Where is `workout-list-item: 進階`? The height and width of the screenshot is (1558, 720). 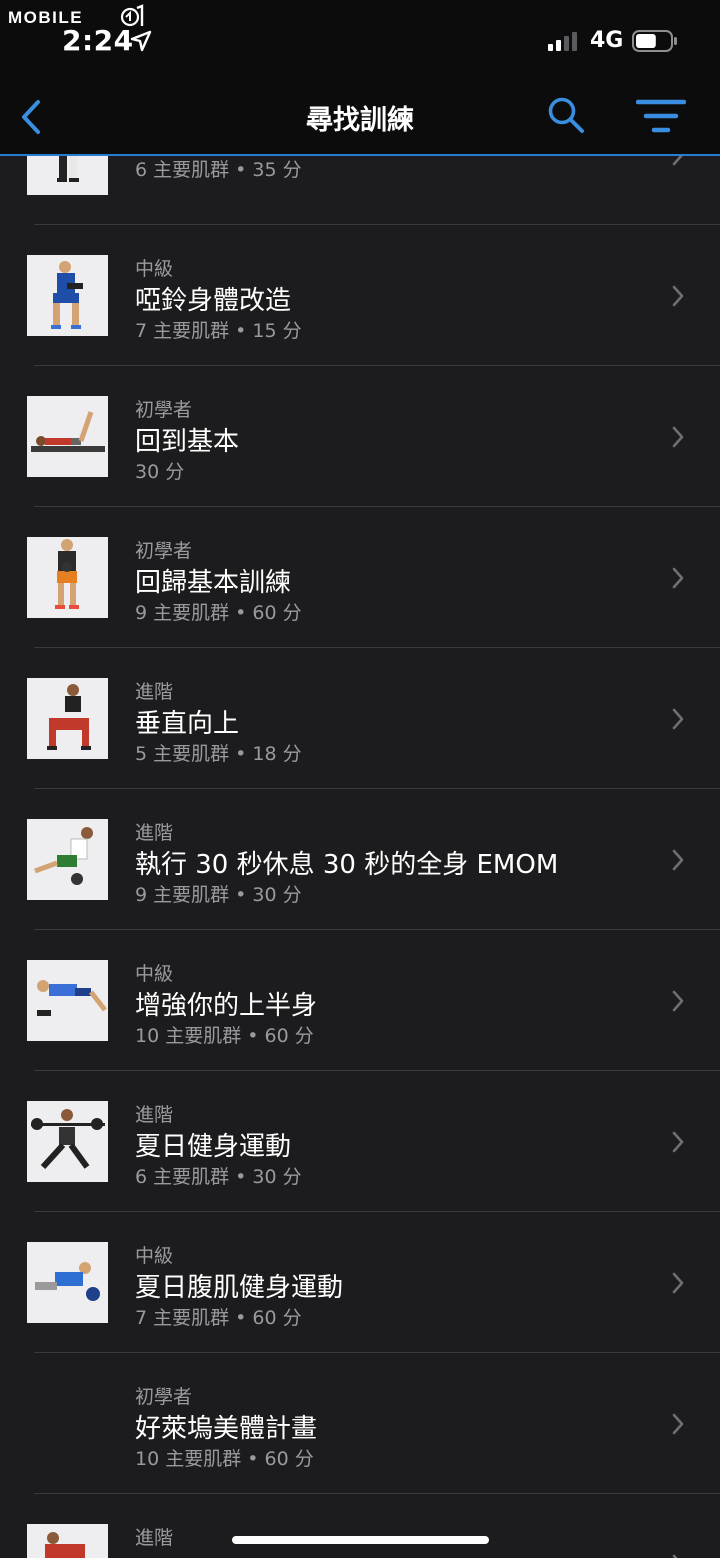
workout-list-item: 進階 is located at coordinates (373, 1526).